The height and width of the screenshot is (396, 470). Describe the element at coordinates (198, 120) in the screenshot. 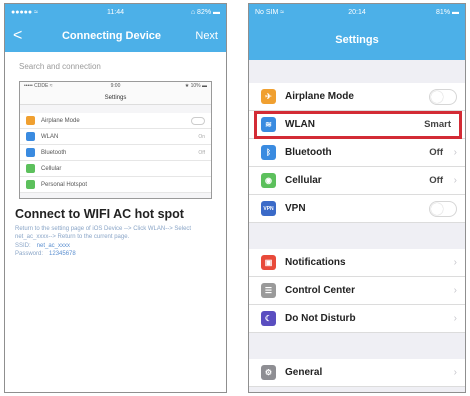

I see `mini-toggle` at that location.